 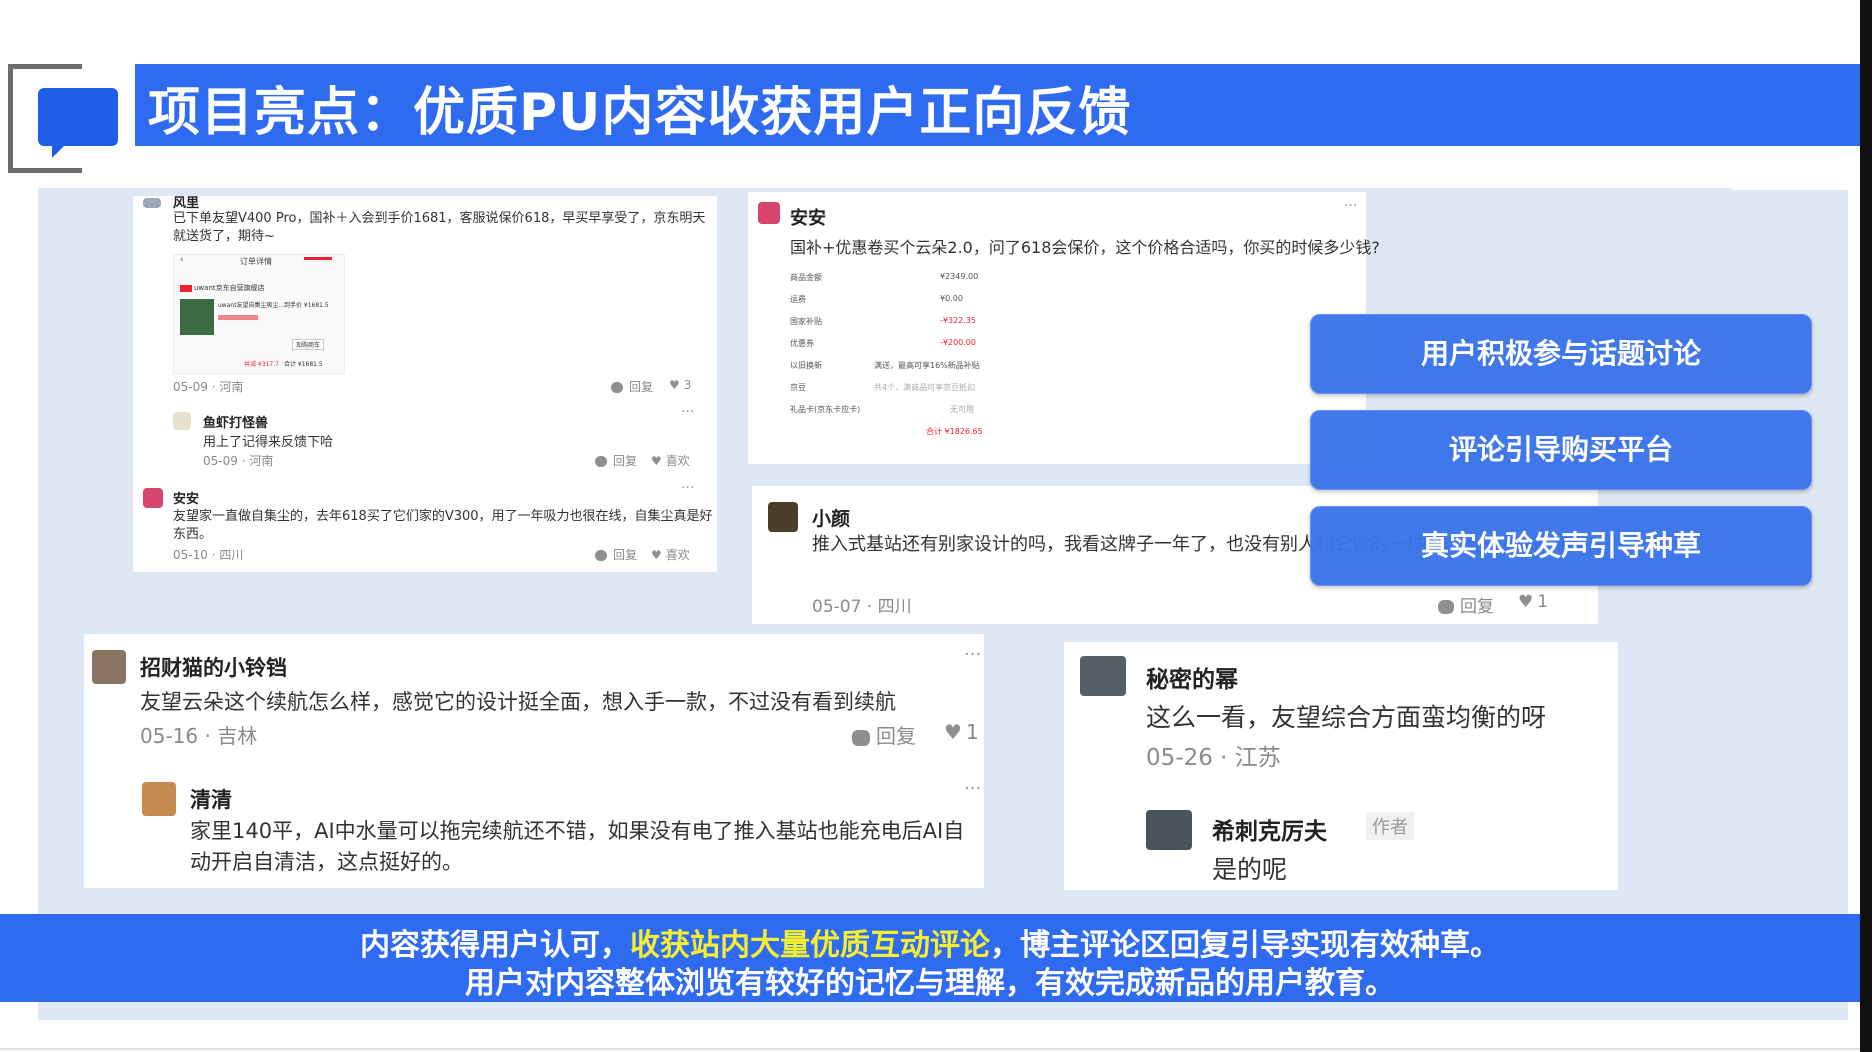 What do you see at coordinates (1561, 546) in the screenshot?
I see `callout-real-experience: 真实体验发声引导种草` at bounding box center [1561, 546].